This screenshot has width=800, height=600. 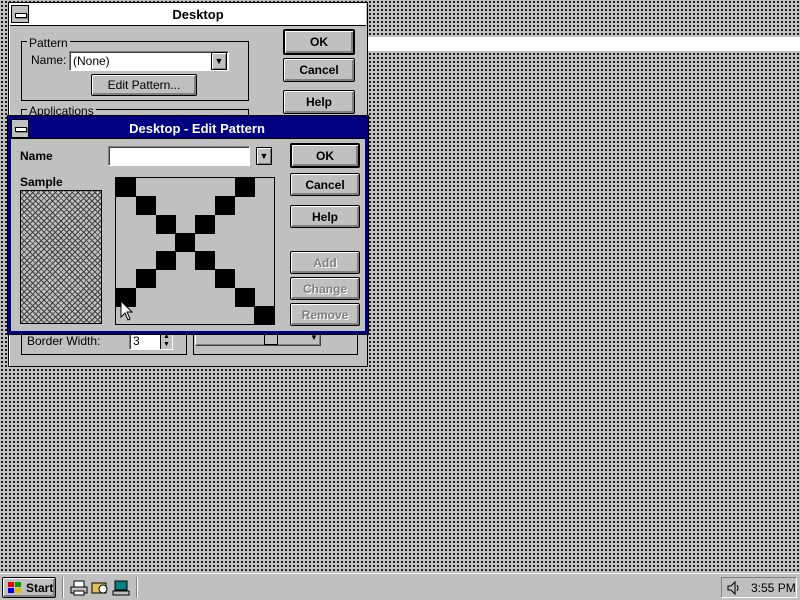 What do you see at coordinates (271, 339) in the screenshot?
I see `scroll-thumb` at bounding box center [271, 339].